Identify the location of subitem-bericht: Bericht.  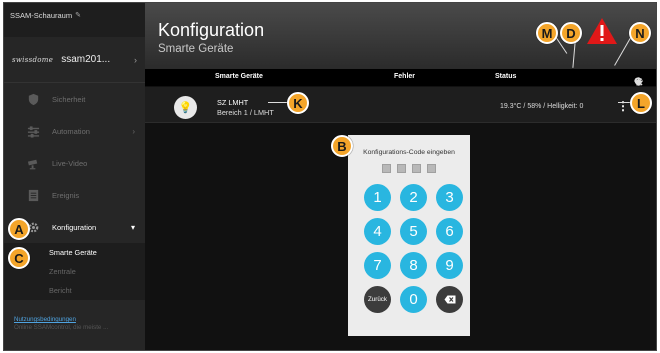
(74, 290).